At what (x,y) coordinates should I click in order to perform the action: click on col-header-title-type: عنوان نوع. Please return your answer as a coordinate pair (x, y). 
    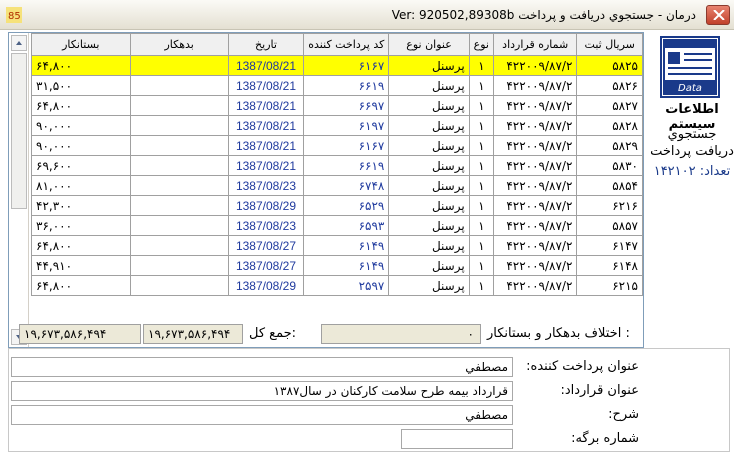
    Looking at the image, I should click on (429, 44).